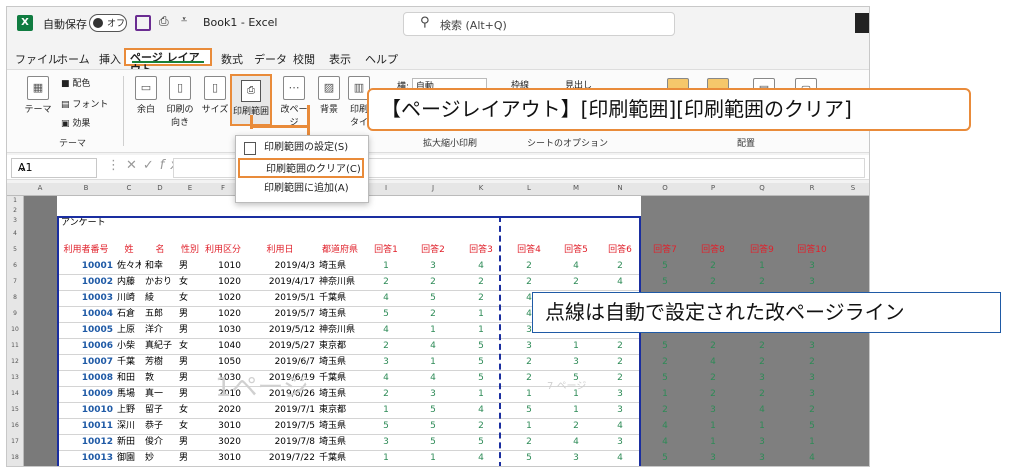 This screenshot has height=469, width=1011. I want to click on tab-data: データ, so click(270, 59).